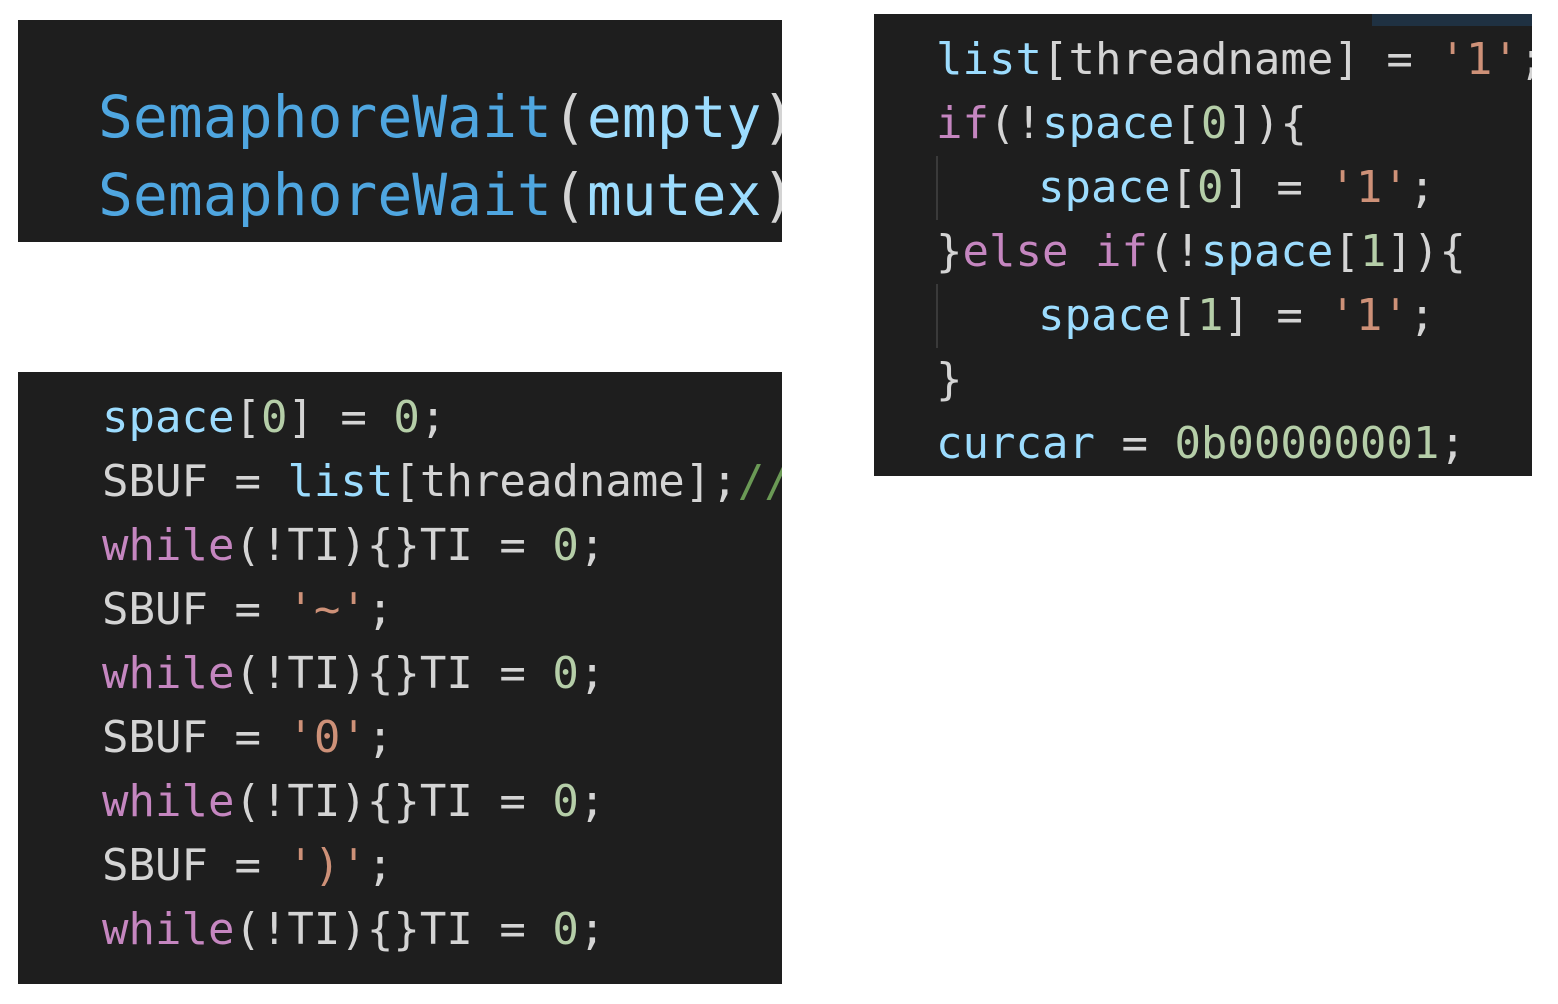 This screenshot has width=1558, height=1004. I want to click on code-token: [threadname] =, so click(1240, 59).